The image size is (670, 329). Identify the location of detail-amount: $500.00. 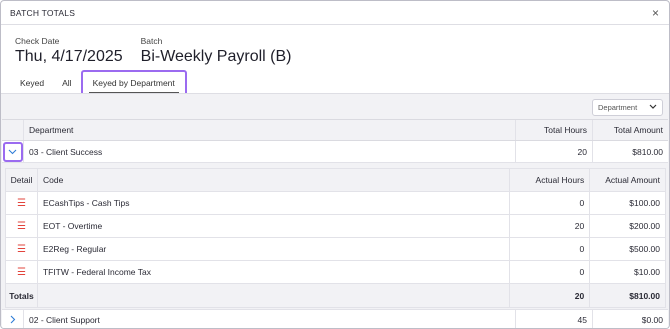
(645, 249).